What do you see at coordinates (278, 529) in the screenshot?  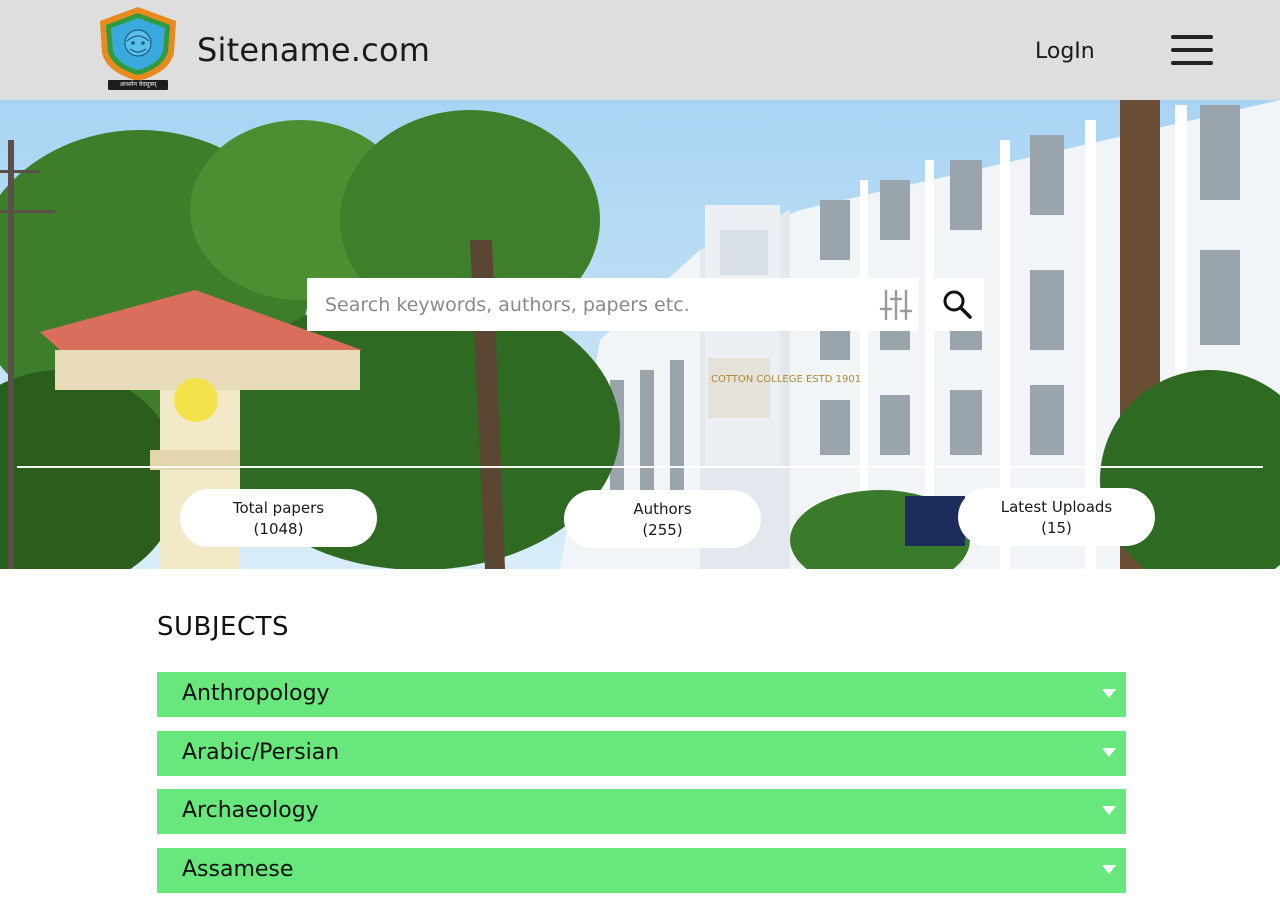 I see `stat-count: (1048)` at bounding box center [278, 529].